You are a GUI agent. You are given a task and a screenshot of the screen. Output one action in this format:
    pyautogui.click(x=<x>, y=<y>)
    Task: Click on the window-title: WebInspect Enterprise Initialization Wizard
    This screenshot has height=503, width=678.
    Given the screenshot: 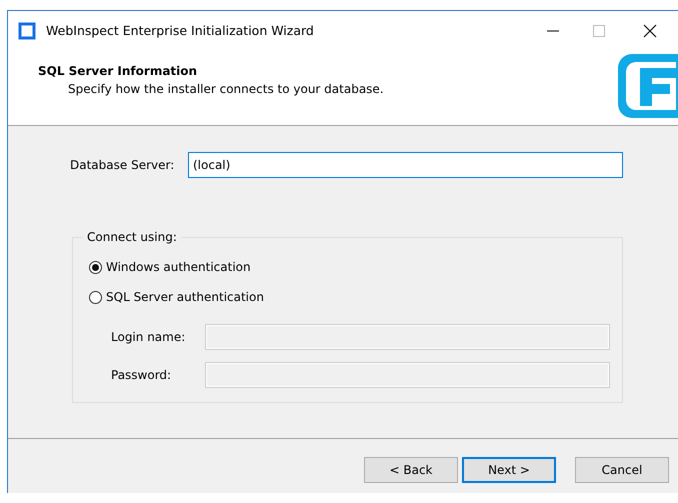 What is the action you would take?
    pyautogui.click(x=180, y=30)
    